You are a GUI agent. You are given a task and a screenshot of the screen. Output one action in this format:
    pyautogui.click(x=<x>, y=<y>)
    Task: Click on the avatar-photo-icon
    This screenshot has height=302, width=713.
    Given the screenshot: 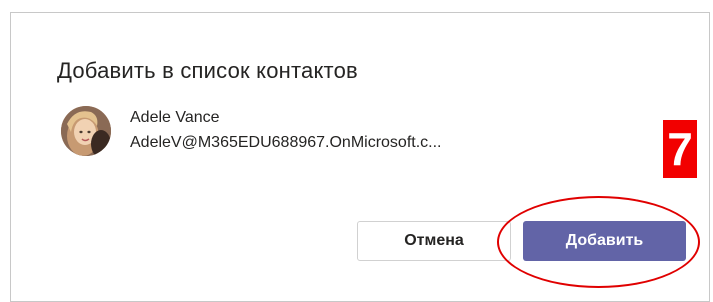 What is the action you would take?
    pyautogui.click(x=86, y=131)
    